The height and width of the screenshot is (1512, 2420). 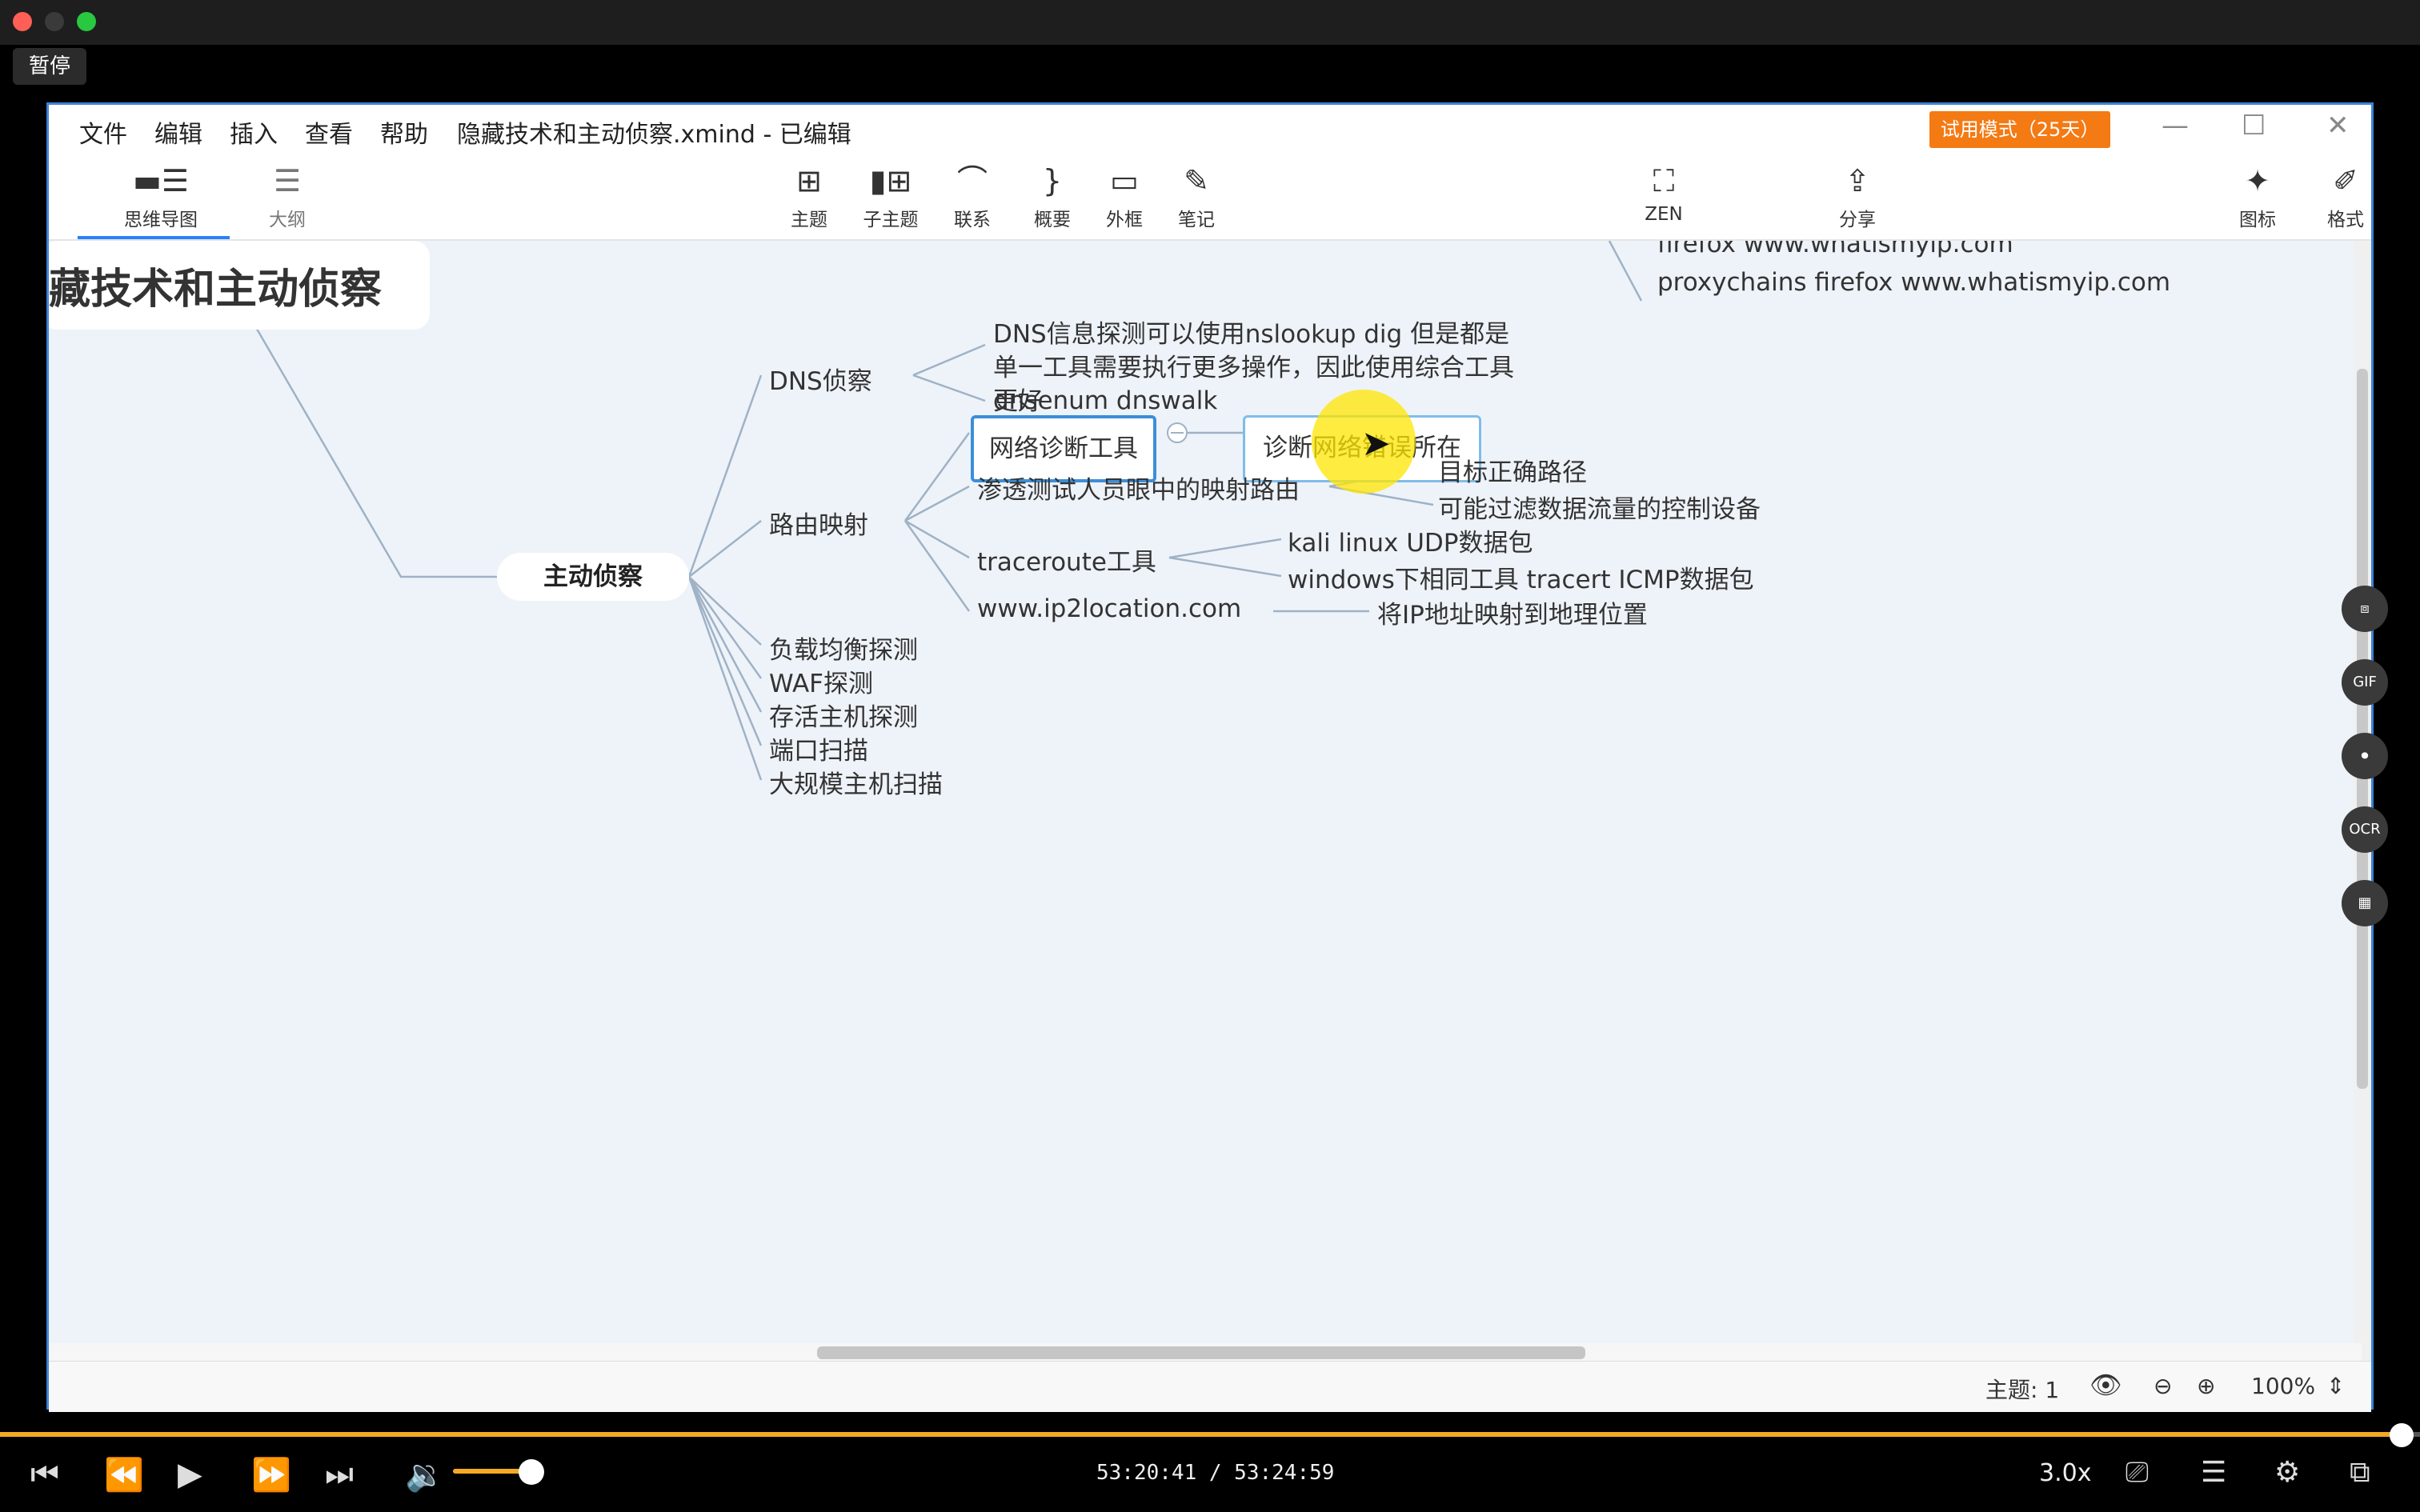 I want to click on rewind-icon: ⏪, so click(x=124, y=1475).